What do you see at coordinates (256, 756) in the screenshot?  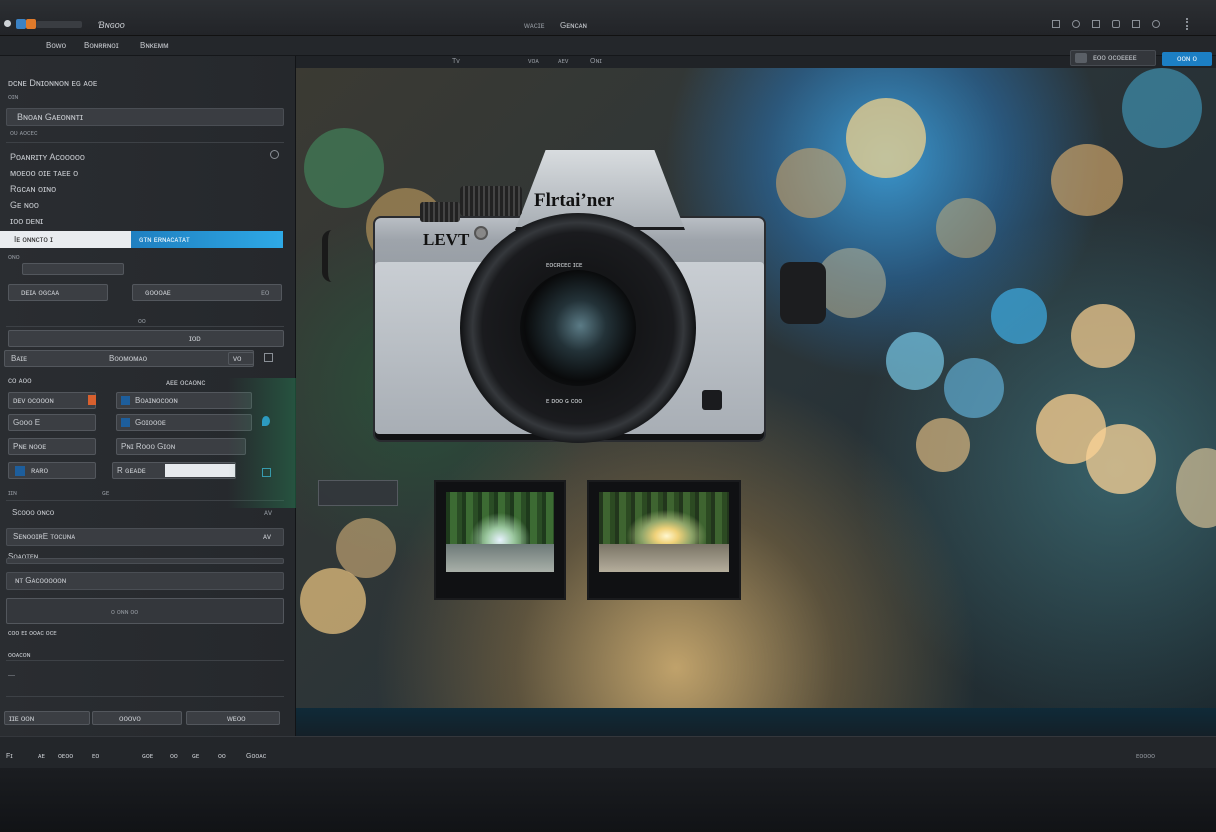 I see `status-item: Gᴏᴏᴀᴄ` at bounding box center [256, 756].